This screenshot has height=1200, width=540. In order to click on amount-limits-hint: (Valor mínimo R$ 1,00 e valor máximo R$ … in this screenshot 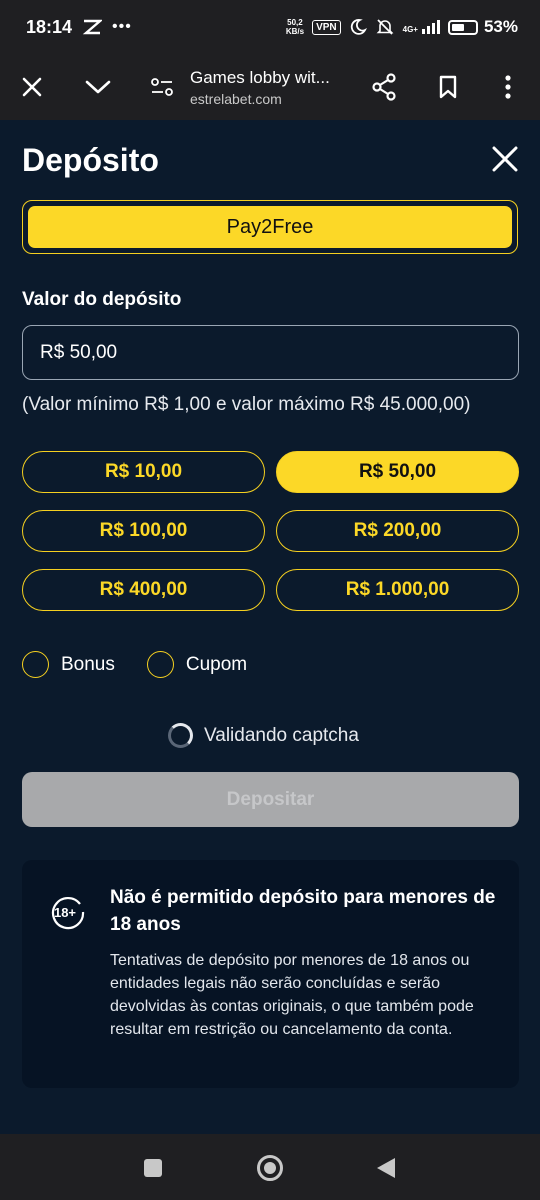, I will do `click(246, 404)`.